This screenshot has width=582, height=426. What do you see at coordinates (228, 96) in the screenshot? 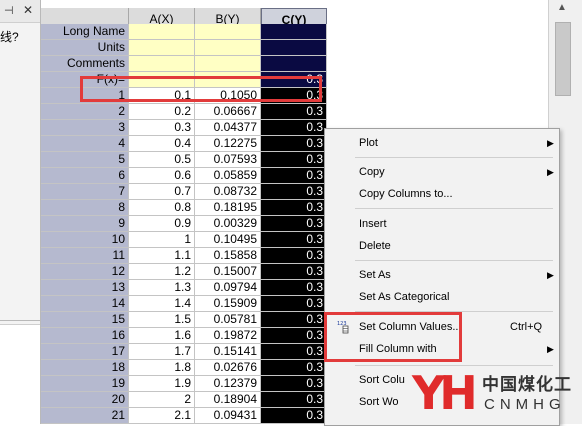
I see `cell-b: 0.1050` at bounding box center [228, 96].